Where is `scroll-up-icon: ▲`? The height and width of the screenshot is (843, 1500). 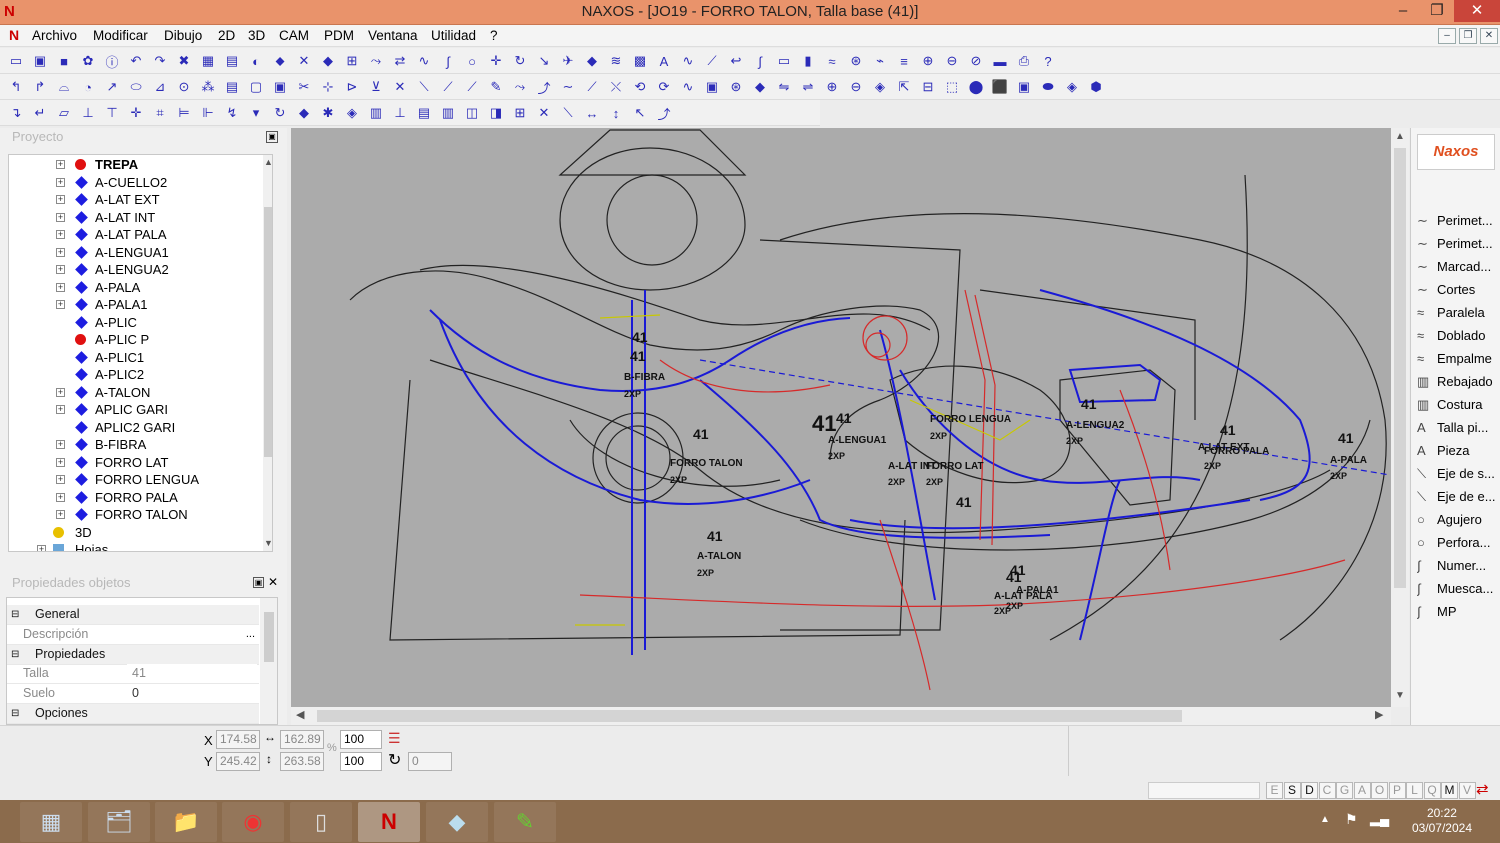
scroll-up-icon: ▲ is located at coordinates (268, 162).